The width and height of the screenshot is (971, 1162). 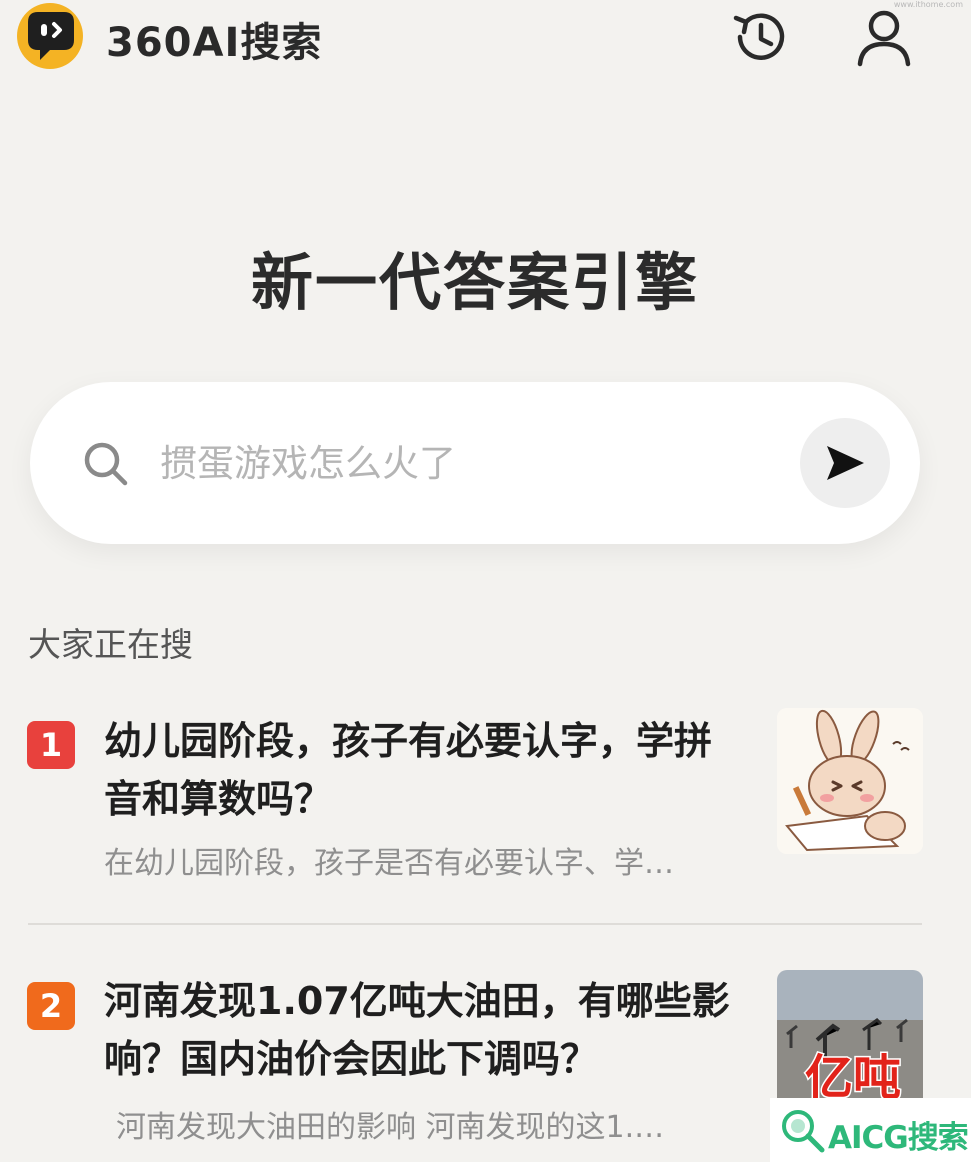 What do you see at coordinates (50, 36) in the screenshot?
I see `app-logo-icon` at bounding box center [50, 36].